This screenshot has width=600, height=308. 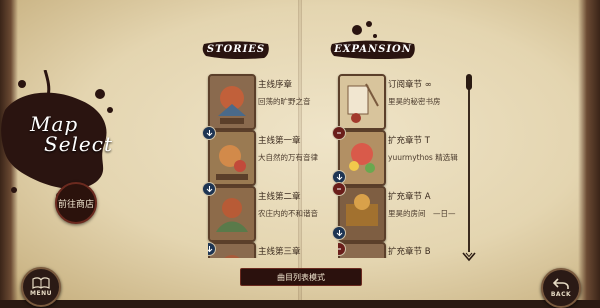 What do you see at coordinates (469, 82) in the screenshot?
I see `scrollbar-thumb` at bounding box center [469, 82].